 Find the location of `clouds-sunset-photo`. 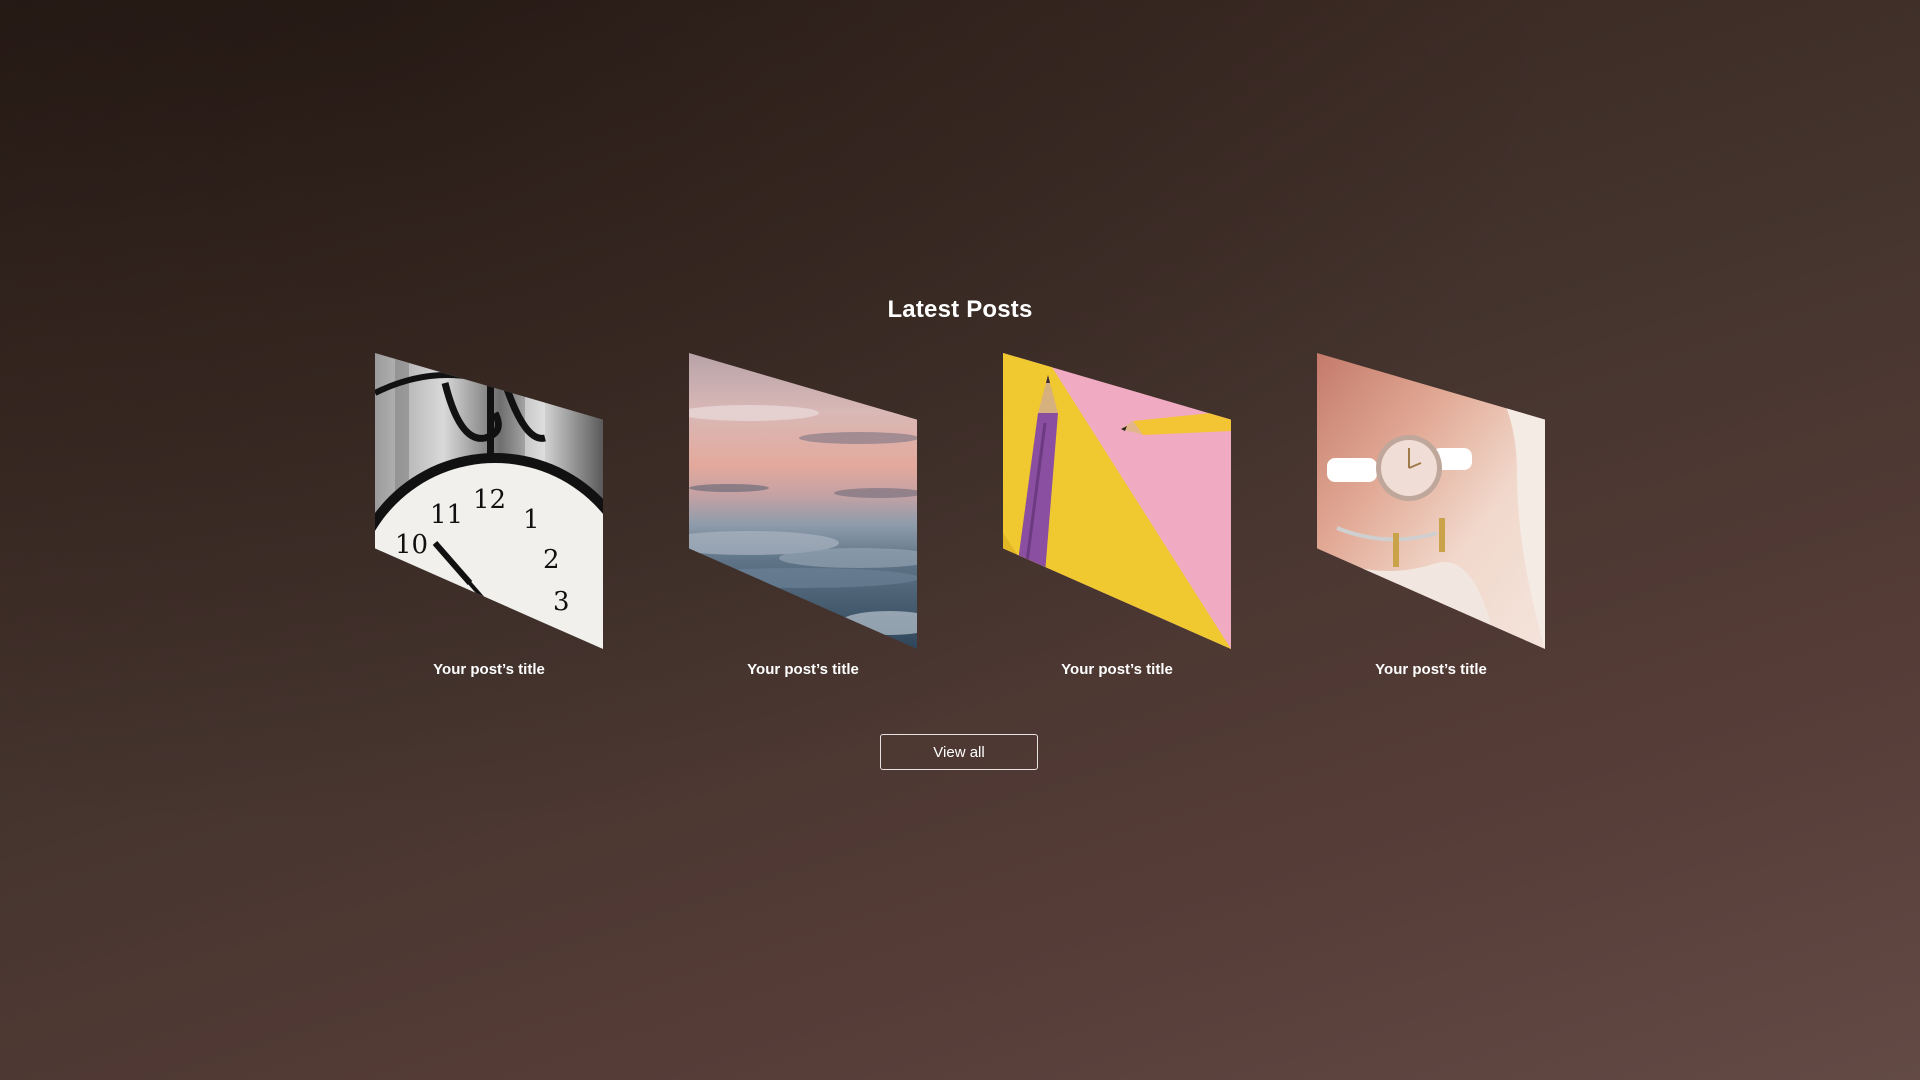

clouds-sunset-photo is located at coordinates (803, 501).